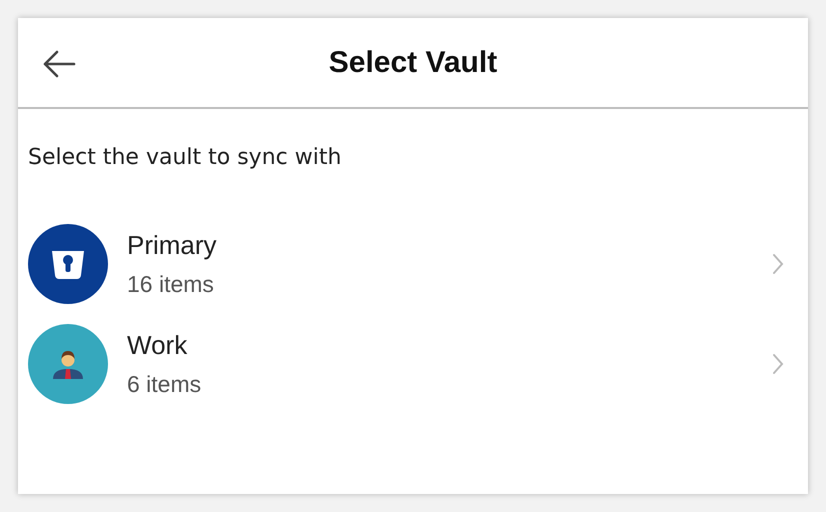 Image resolution: width=826 pixels, height=512 pixels. What do you see at coordinates (171, 284) in the screenshot?
I see `item-count: 16 items` at bounding box center [171, 284].